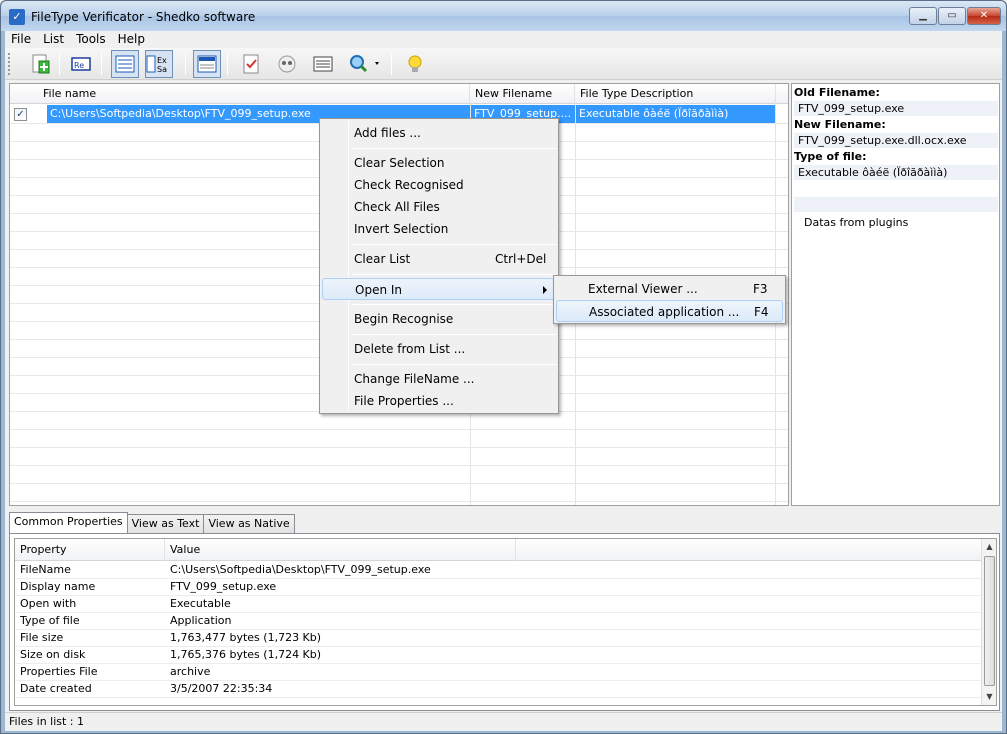 The image size is (1007, 734). I want to click on add-files-button, so click(41, 64).